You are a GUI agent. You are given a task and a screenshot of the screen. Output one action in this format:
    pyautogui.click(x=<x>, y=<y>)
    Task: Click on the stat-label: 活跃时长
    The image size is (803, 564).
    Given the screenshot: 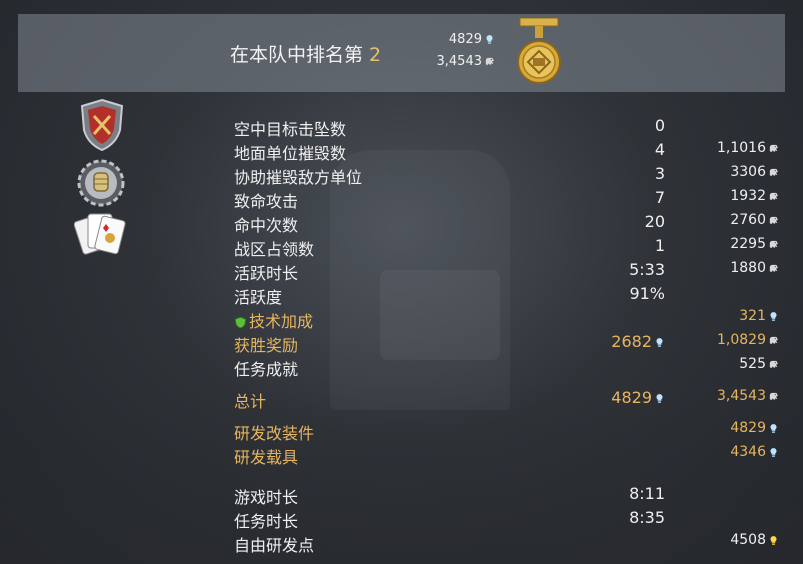 What is the action you would take?
    pyautogui.click(x=266, y=273)
    